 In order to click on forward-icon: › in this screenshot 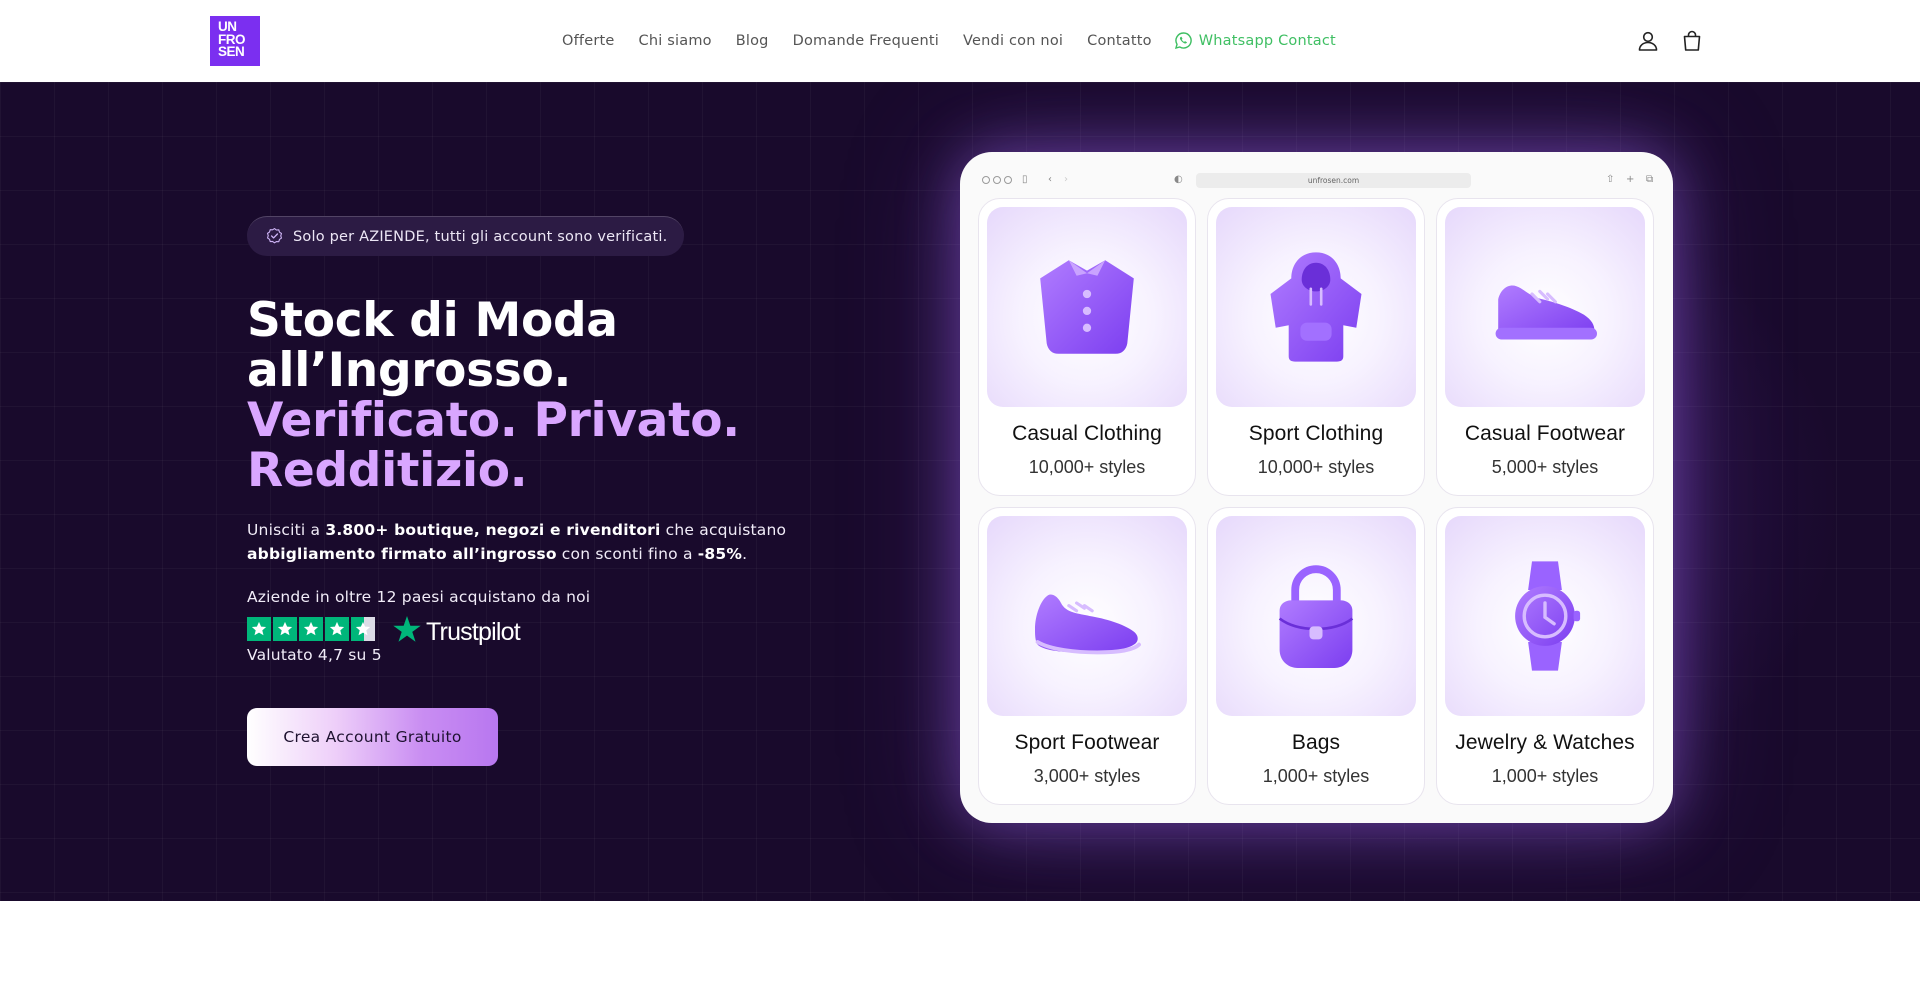, I will do `click(1066, 179)`.